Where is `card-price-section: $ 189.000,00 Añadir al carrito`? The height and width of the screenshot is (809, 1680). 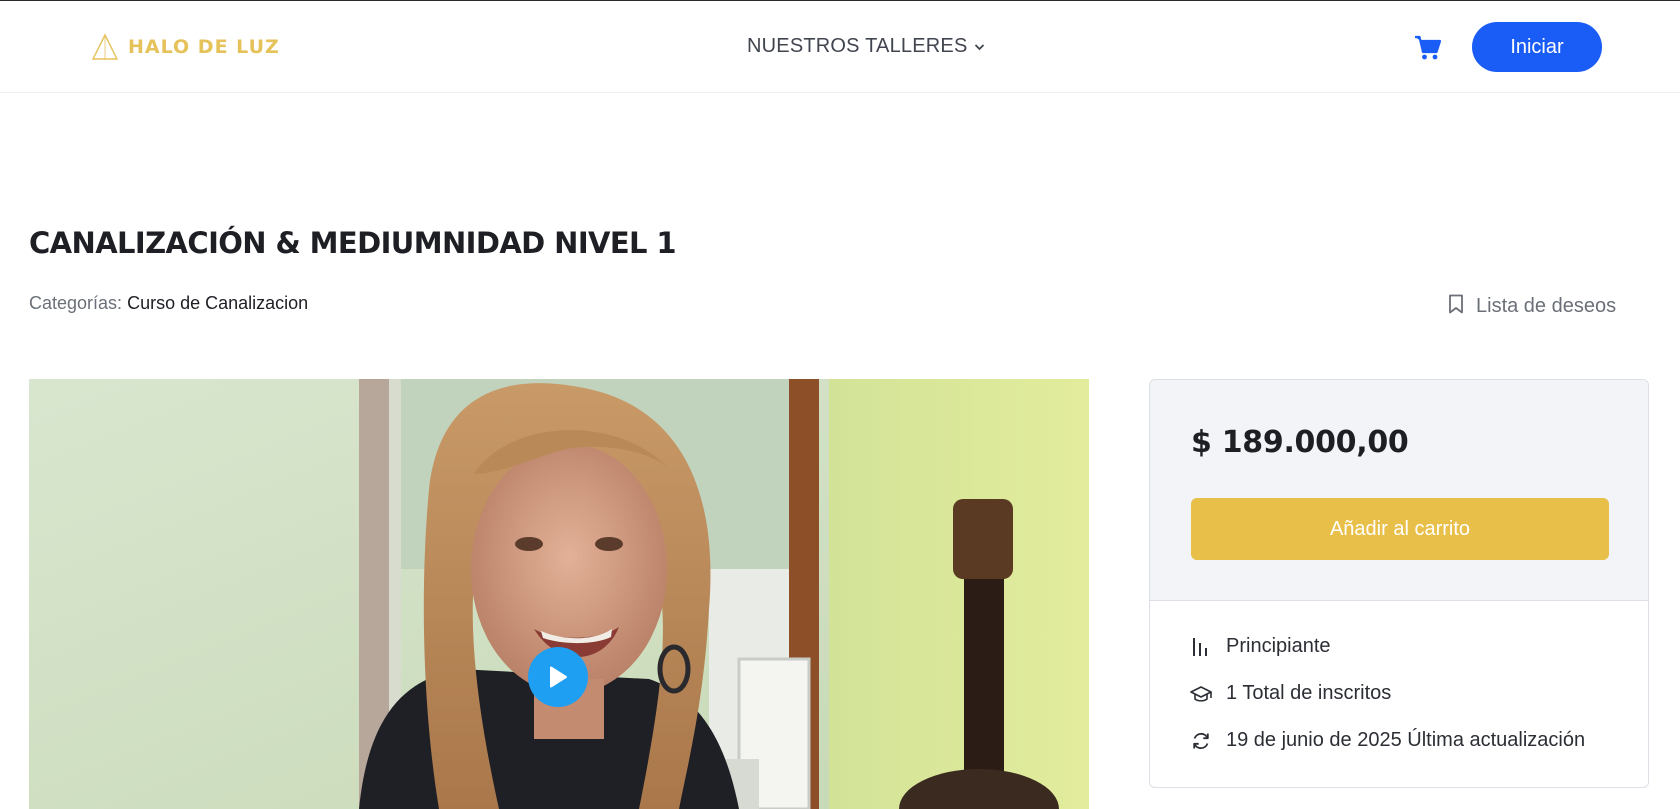
card-price-section: $ 189.000,00 Añadir al carrito is located at coordinates (1399, 490).